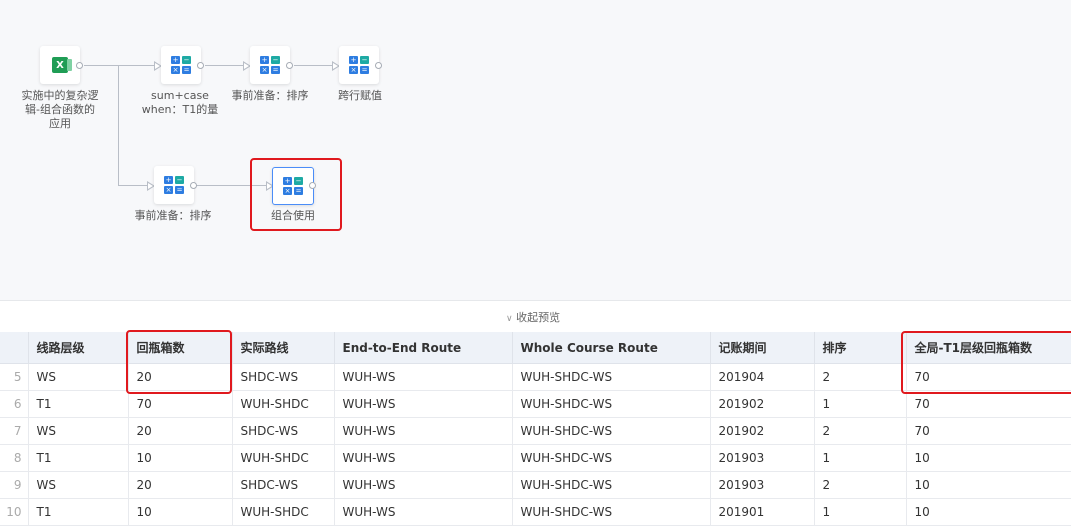 The width and height of the screenshot is (1071, 526). What do you see at coordinates (14, 377) in the screenshot?
I see `row-index: 5` at bounding box center [14, 377].